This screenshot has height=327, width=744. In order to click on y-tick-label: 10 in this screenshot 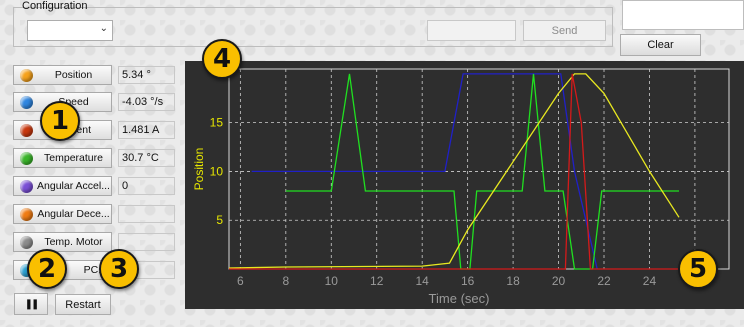, I will do `click(217, 171)`.